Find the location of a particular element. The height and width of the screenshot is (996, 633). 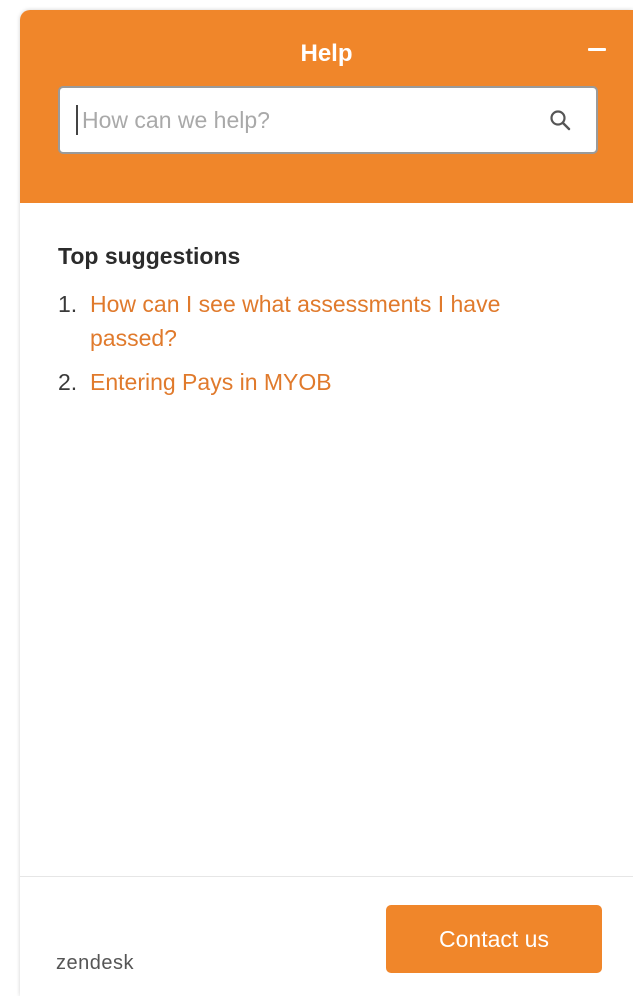

suggestions-title: Top suggestions is located at coordinates (149, 256).